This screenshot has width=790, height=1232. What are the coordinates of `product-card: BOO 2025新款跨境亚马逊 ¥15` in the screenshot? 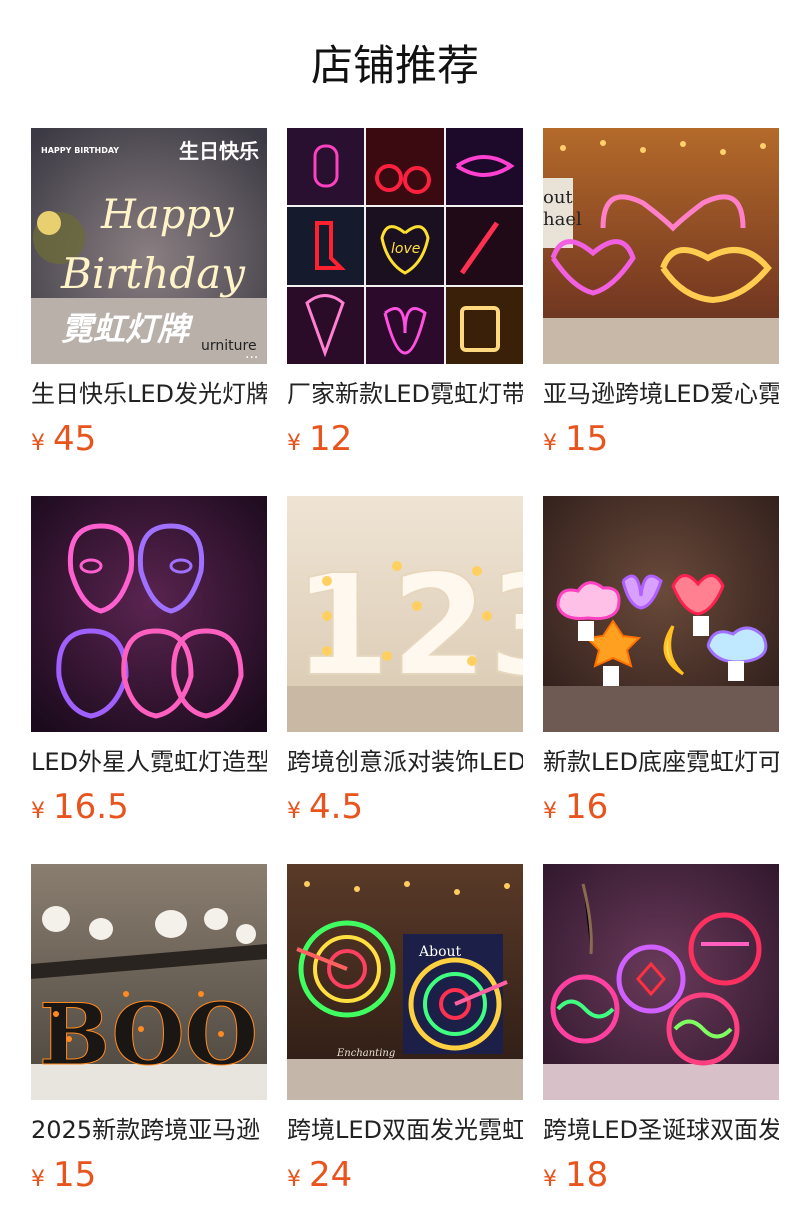 It's located at (149, 1032).